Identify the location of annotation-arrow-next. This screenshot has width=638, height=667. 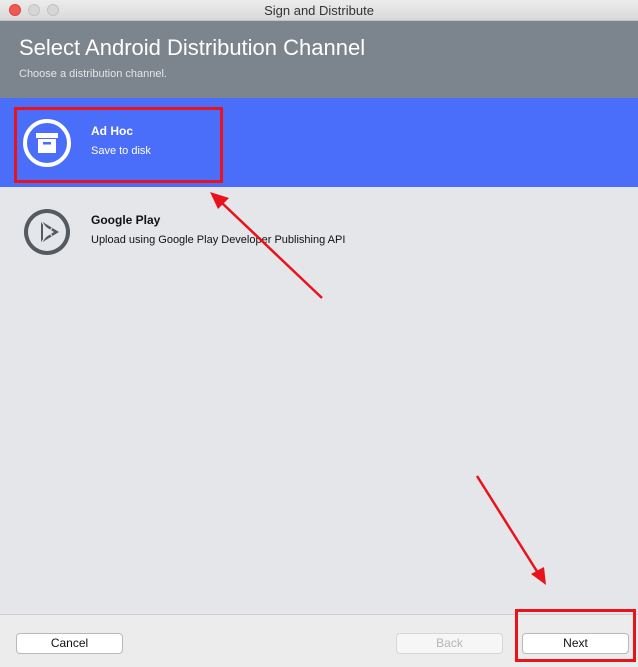
(510, 530).